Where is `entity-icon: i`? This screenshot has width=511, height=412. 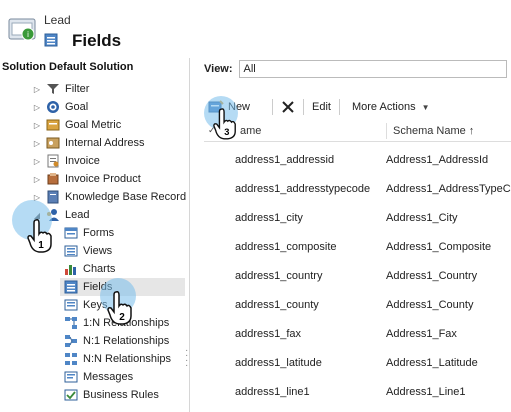
entity-icon: i is located at coordinates (22, 29).